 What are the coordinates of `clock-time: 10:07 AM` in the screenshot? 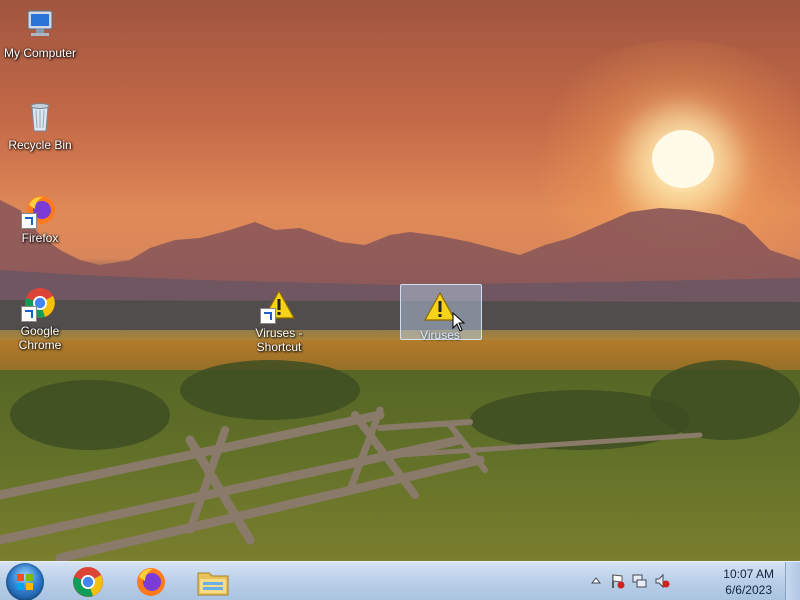 It's located at (748, 574).